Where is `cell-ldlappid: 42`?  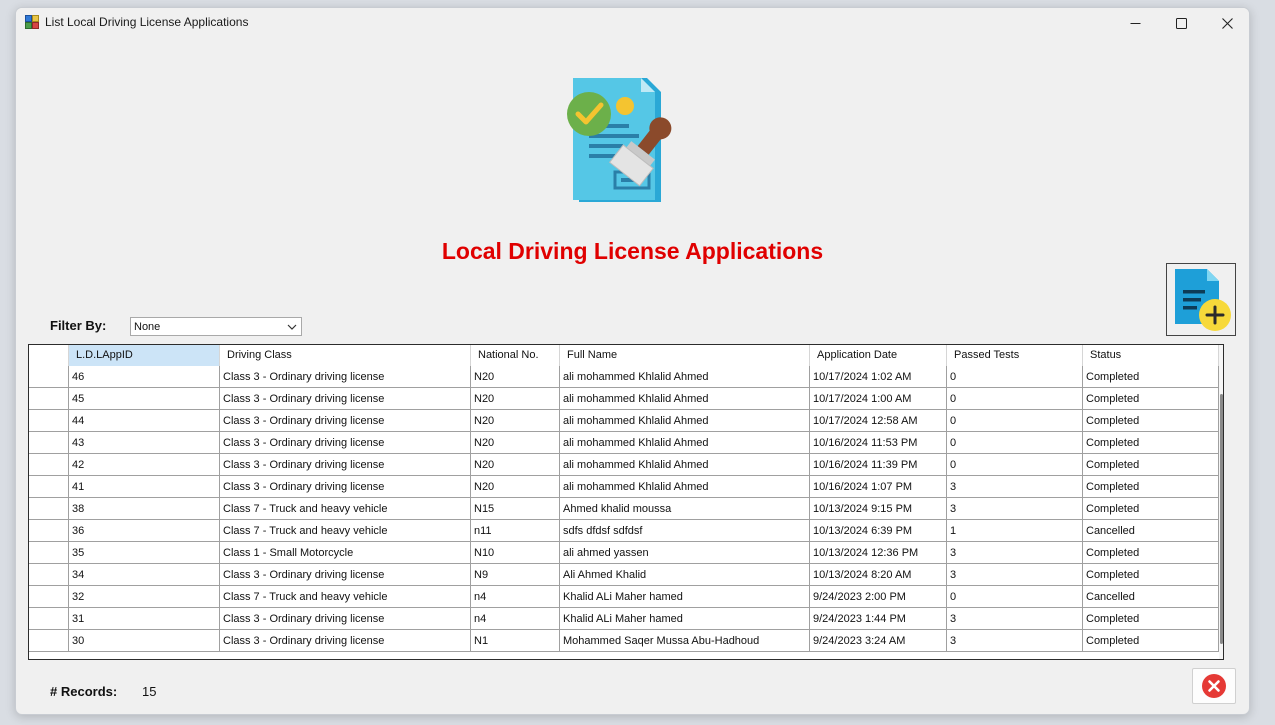 cell-ldlappid: 42 is located at coordinates (144, 465).